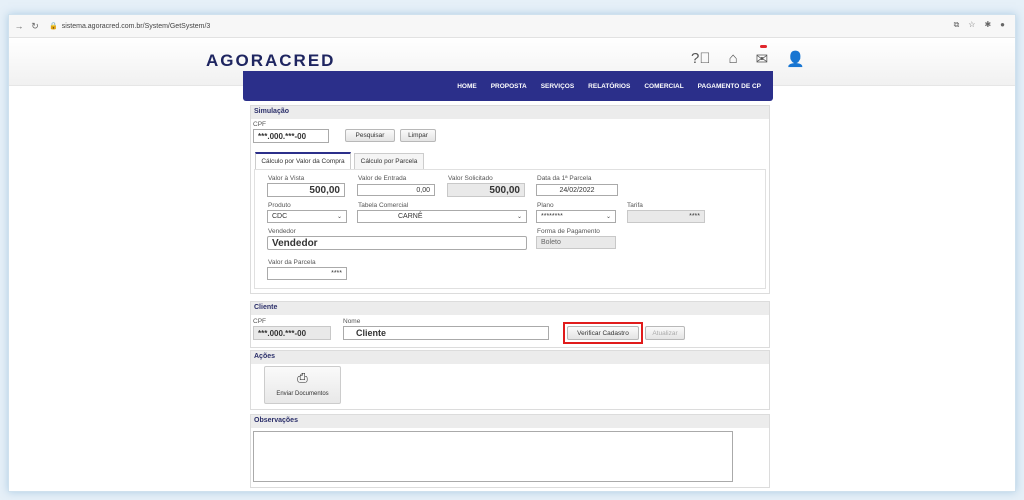 This screenshot has height=500, width=1024. I want to click on vendedor-label: Vendedor, so click(282, 231).